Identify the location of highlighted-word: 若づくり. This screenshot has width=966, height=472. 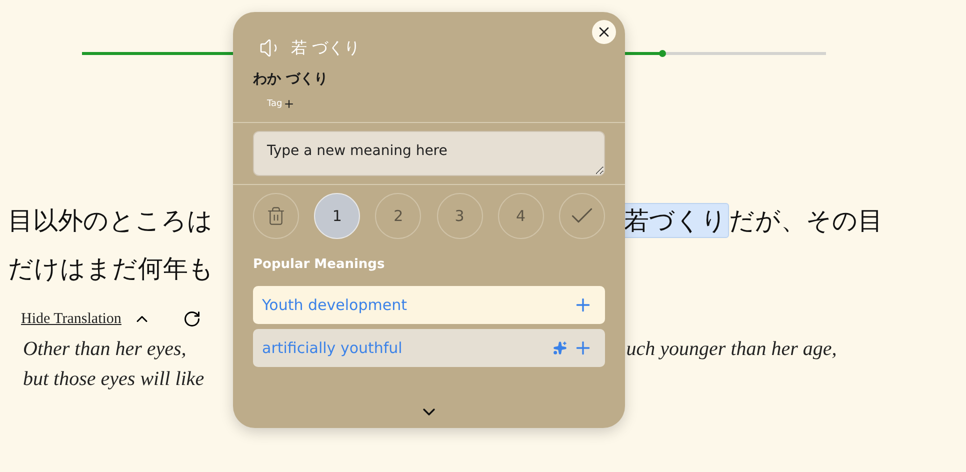
(675, 220).